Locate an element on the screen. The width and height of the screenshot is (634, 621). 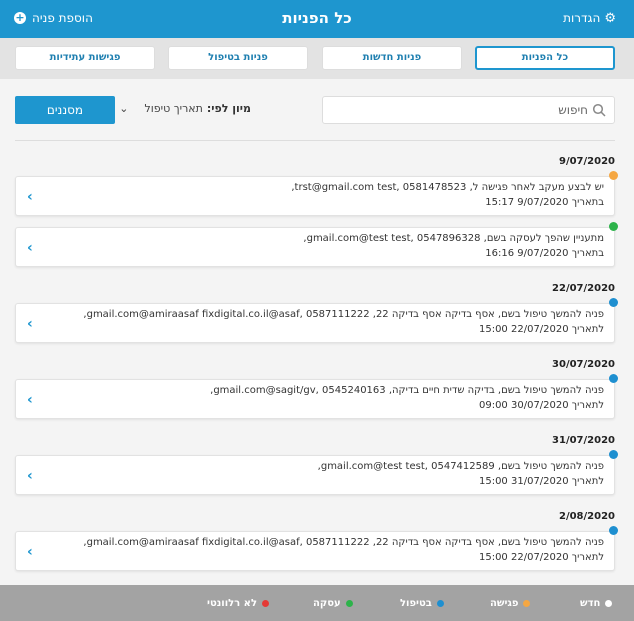
tab-in-progress: פניות בטיפול is located at coordinates (238, 58).